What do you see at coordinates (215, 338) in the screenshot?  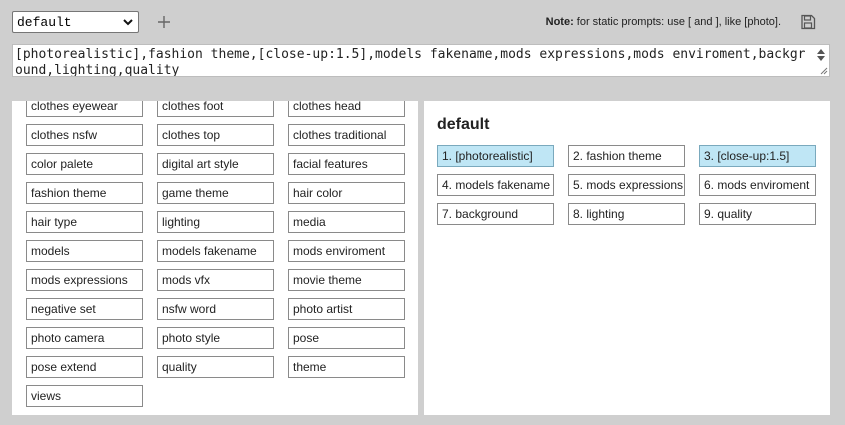 I see `category-button: photo style` at bounding box center [215, 338].